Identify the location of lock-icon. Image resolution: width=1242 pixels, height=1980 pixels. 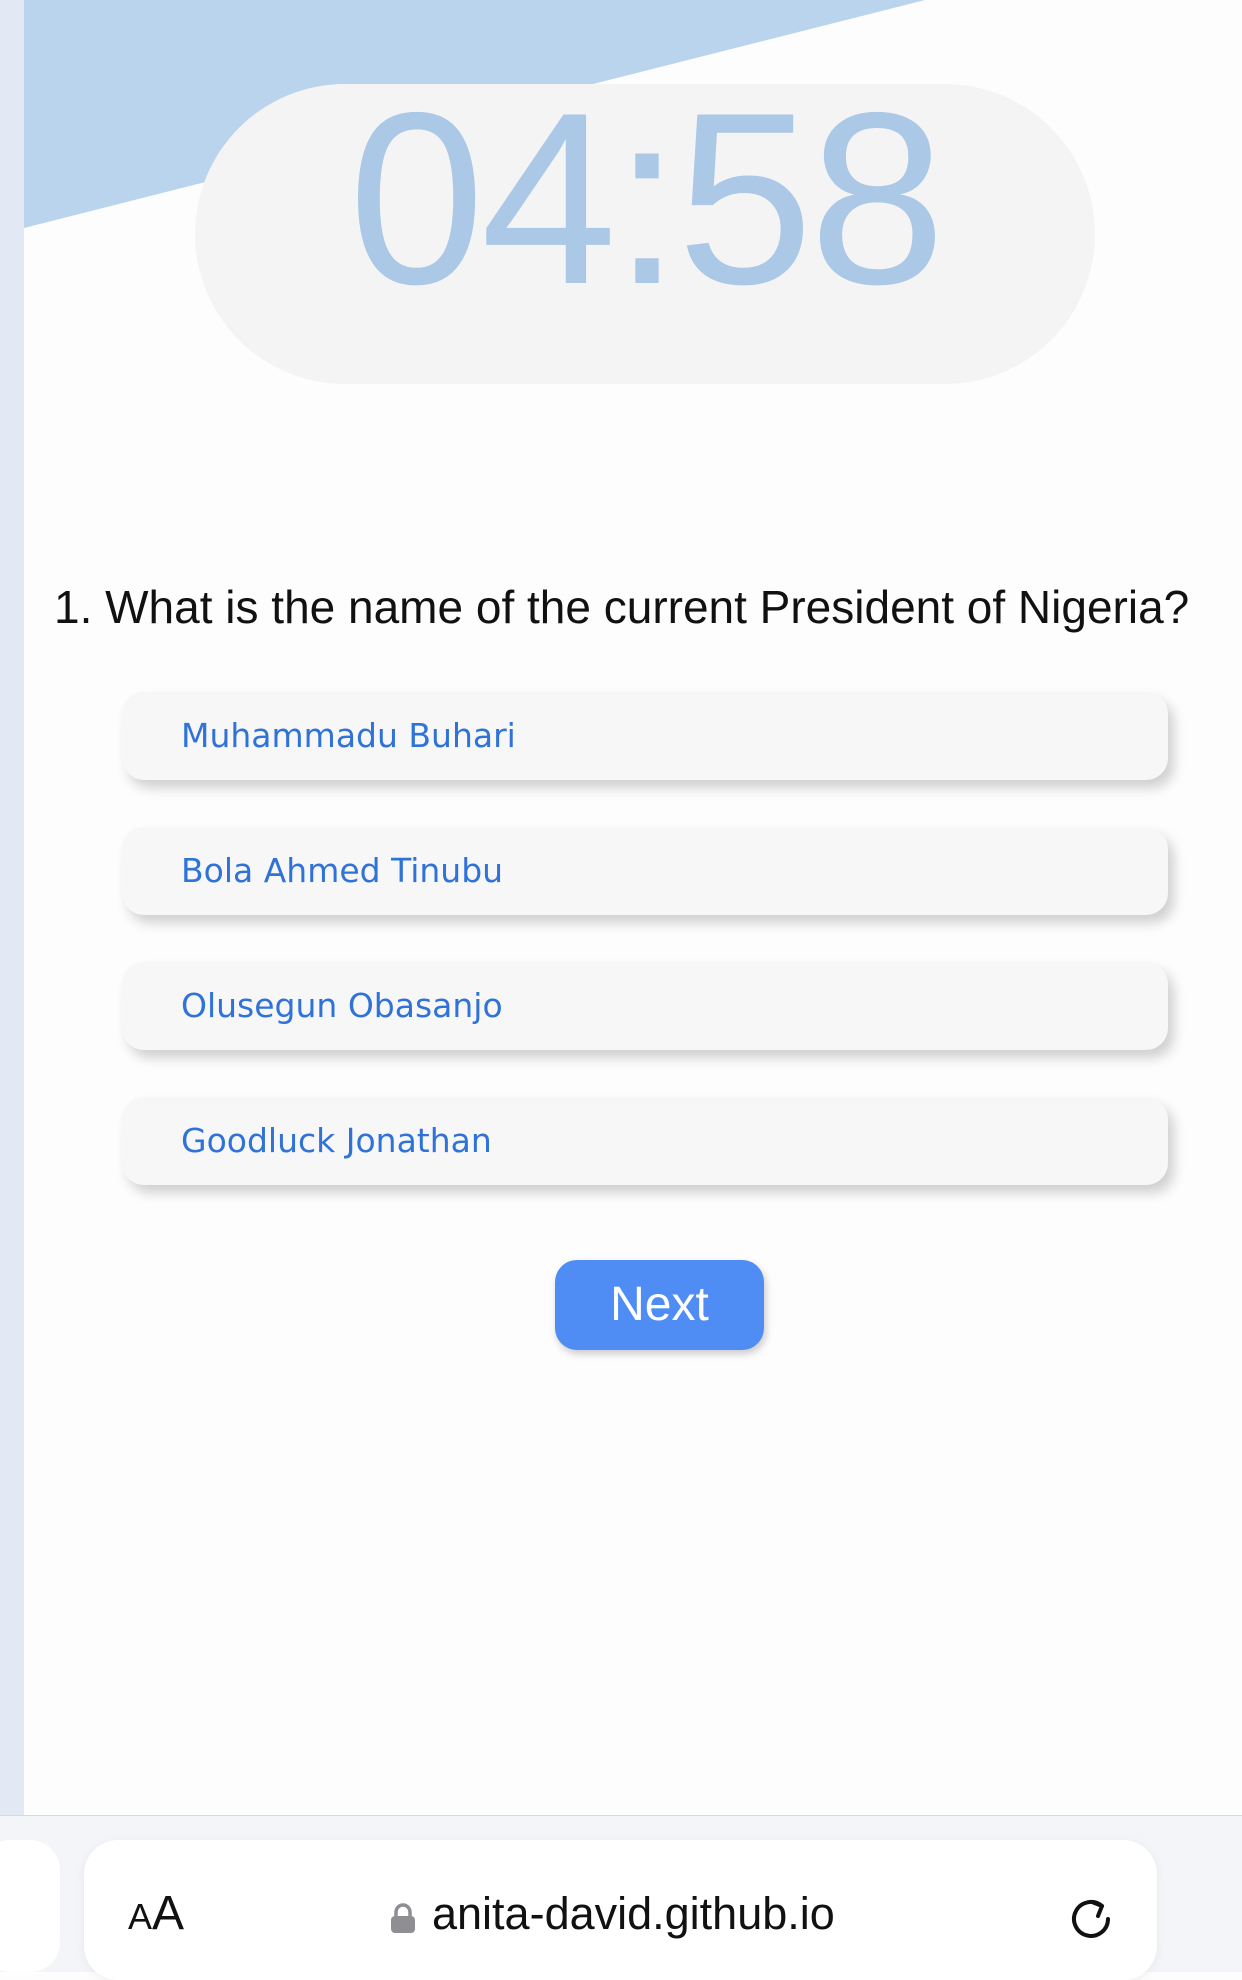
(403, 1918).